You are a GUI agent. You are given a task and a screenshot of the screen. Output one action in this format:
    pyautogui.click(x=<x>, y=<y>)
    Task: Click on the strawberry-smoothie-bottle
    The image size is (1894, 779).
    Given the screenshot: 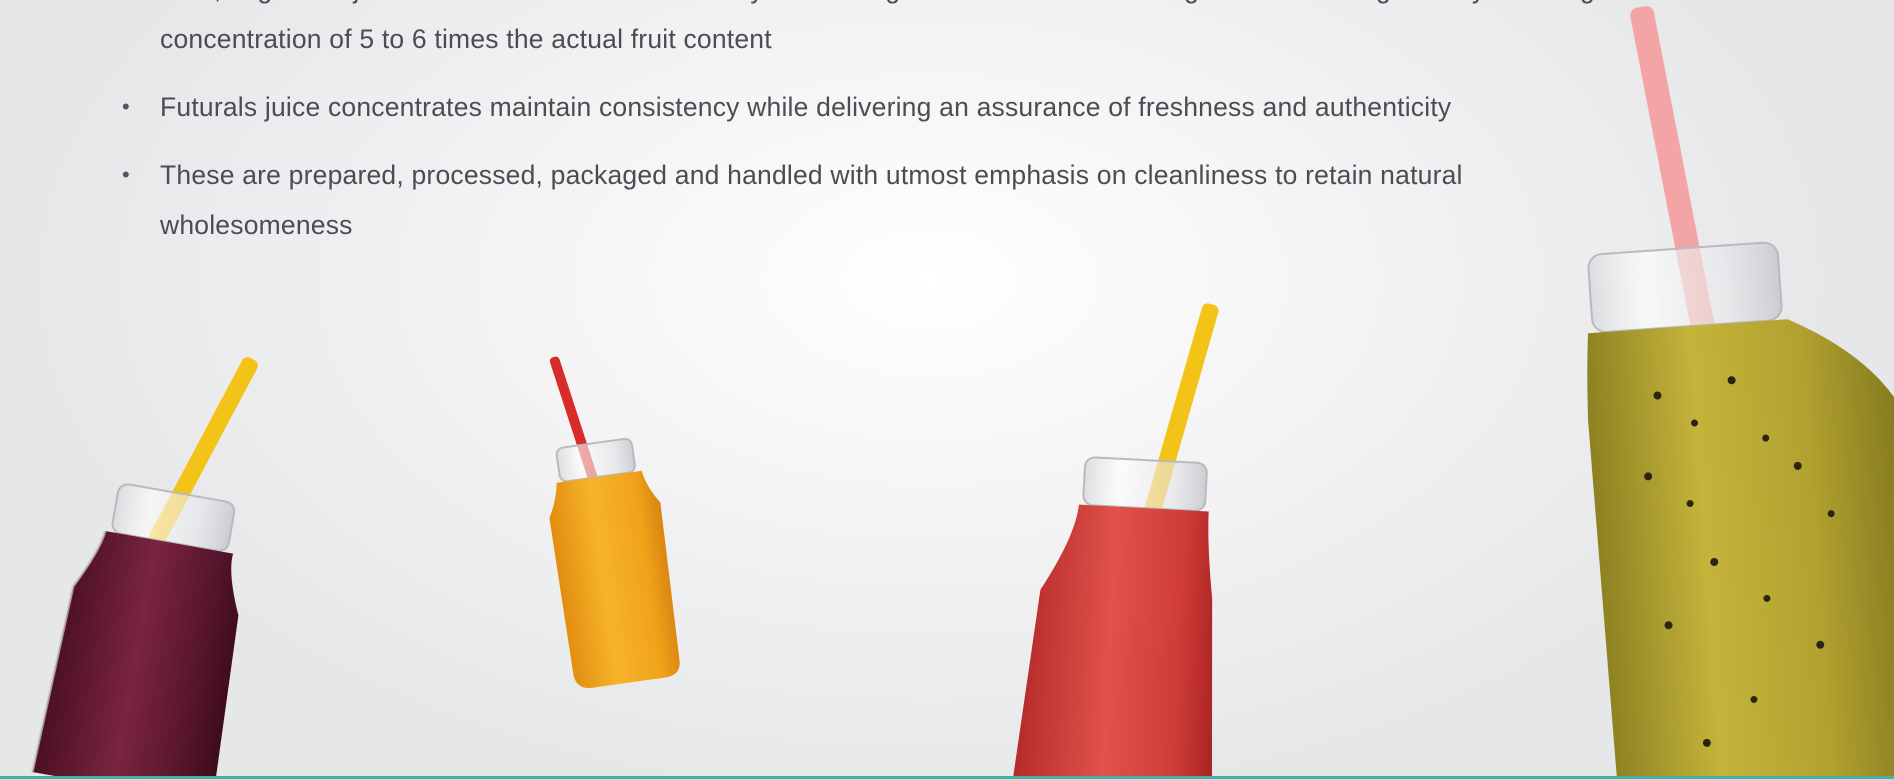 What is the action you would take?
    pyautogui.click(x=1115, y=541)
    